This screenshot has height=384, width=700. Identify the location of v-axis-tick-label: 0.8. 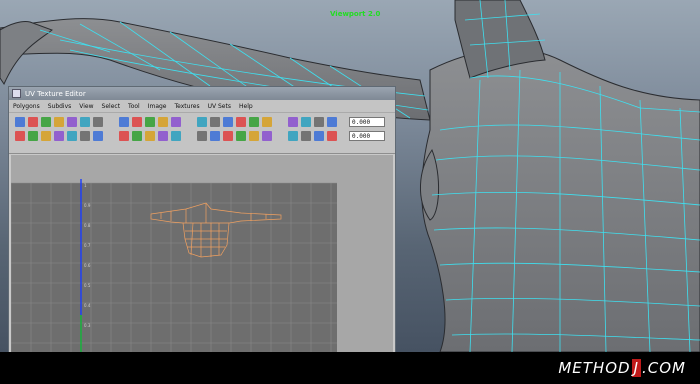
(87, 225).